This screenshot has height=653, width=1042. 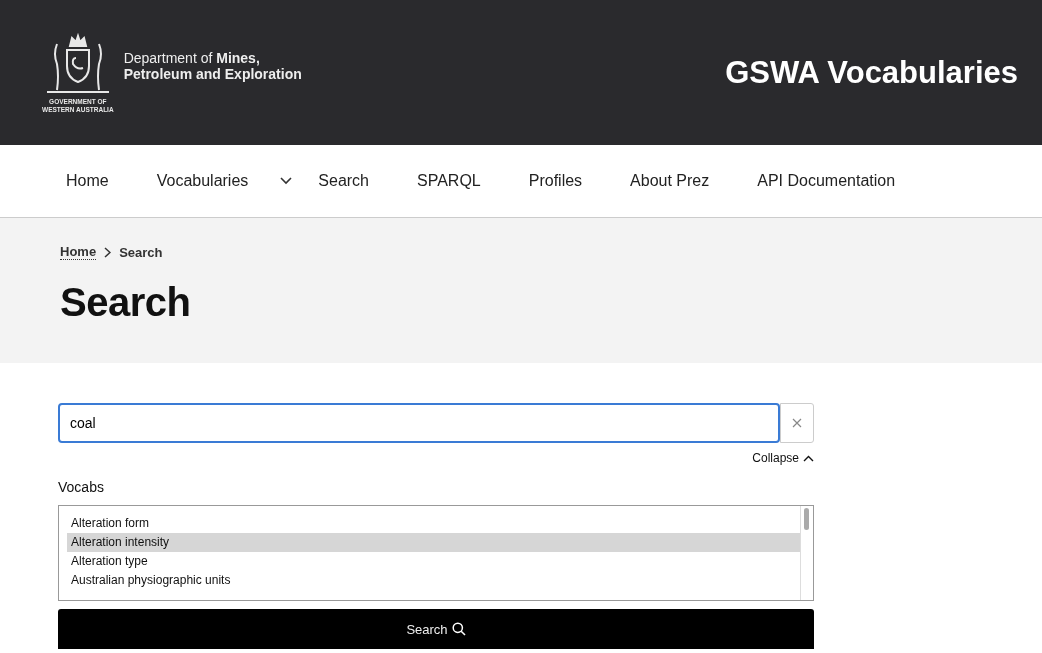 What do you see at coordinates (433, 523) in the screenshot?
I see `vocab-option: Alteration form` at bounding box center [433, 523].